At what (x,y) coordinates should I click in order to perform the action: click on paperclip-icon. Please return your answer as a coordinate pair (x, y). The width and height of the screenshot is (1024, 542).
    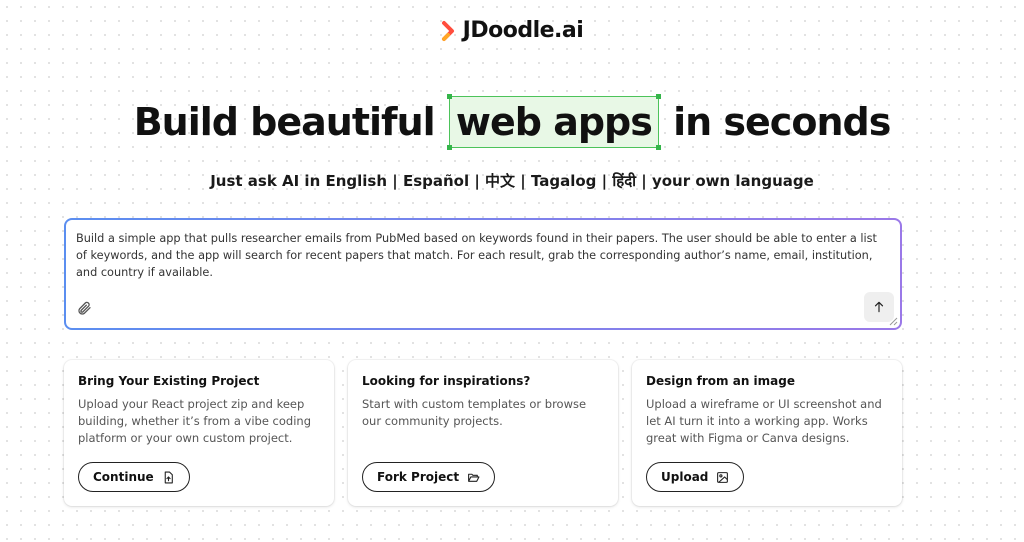
    Looking at the image, I should click on (84, 308).